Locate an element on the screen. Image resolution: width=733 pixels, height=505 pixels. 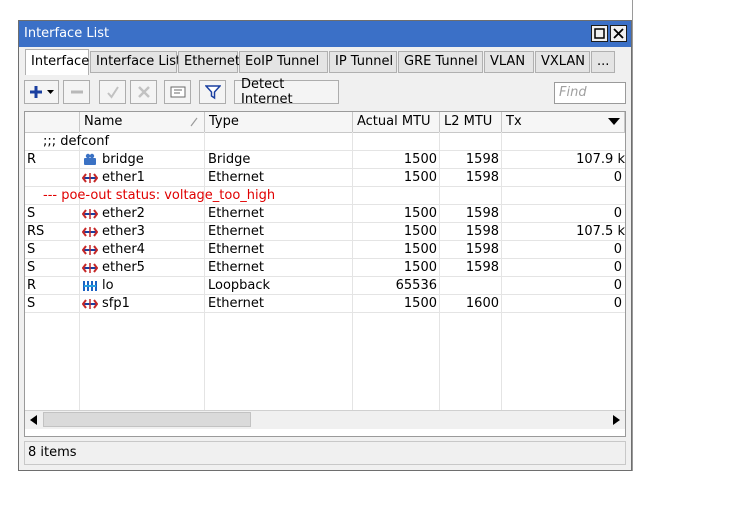
name-cell: bridge is located at coordinates (142, 160).